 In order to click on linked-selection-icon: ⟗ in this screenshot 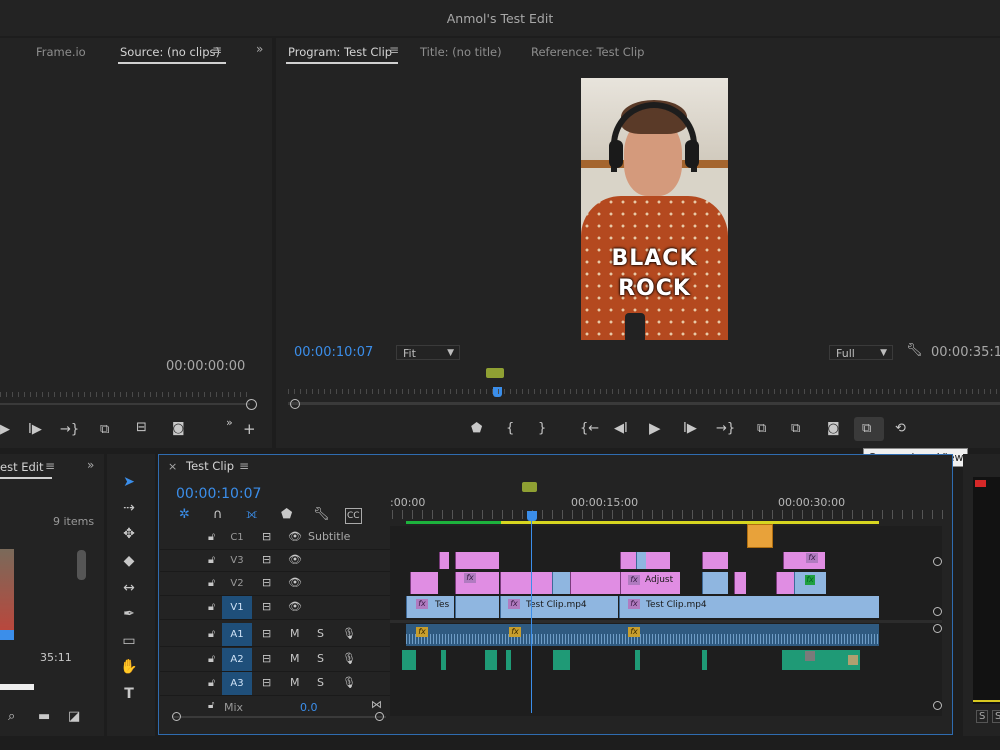, I will do `click(251, 515)`.